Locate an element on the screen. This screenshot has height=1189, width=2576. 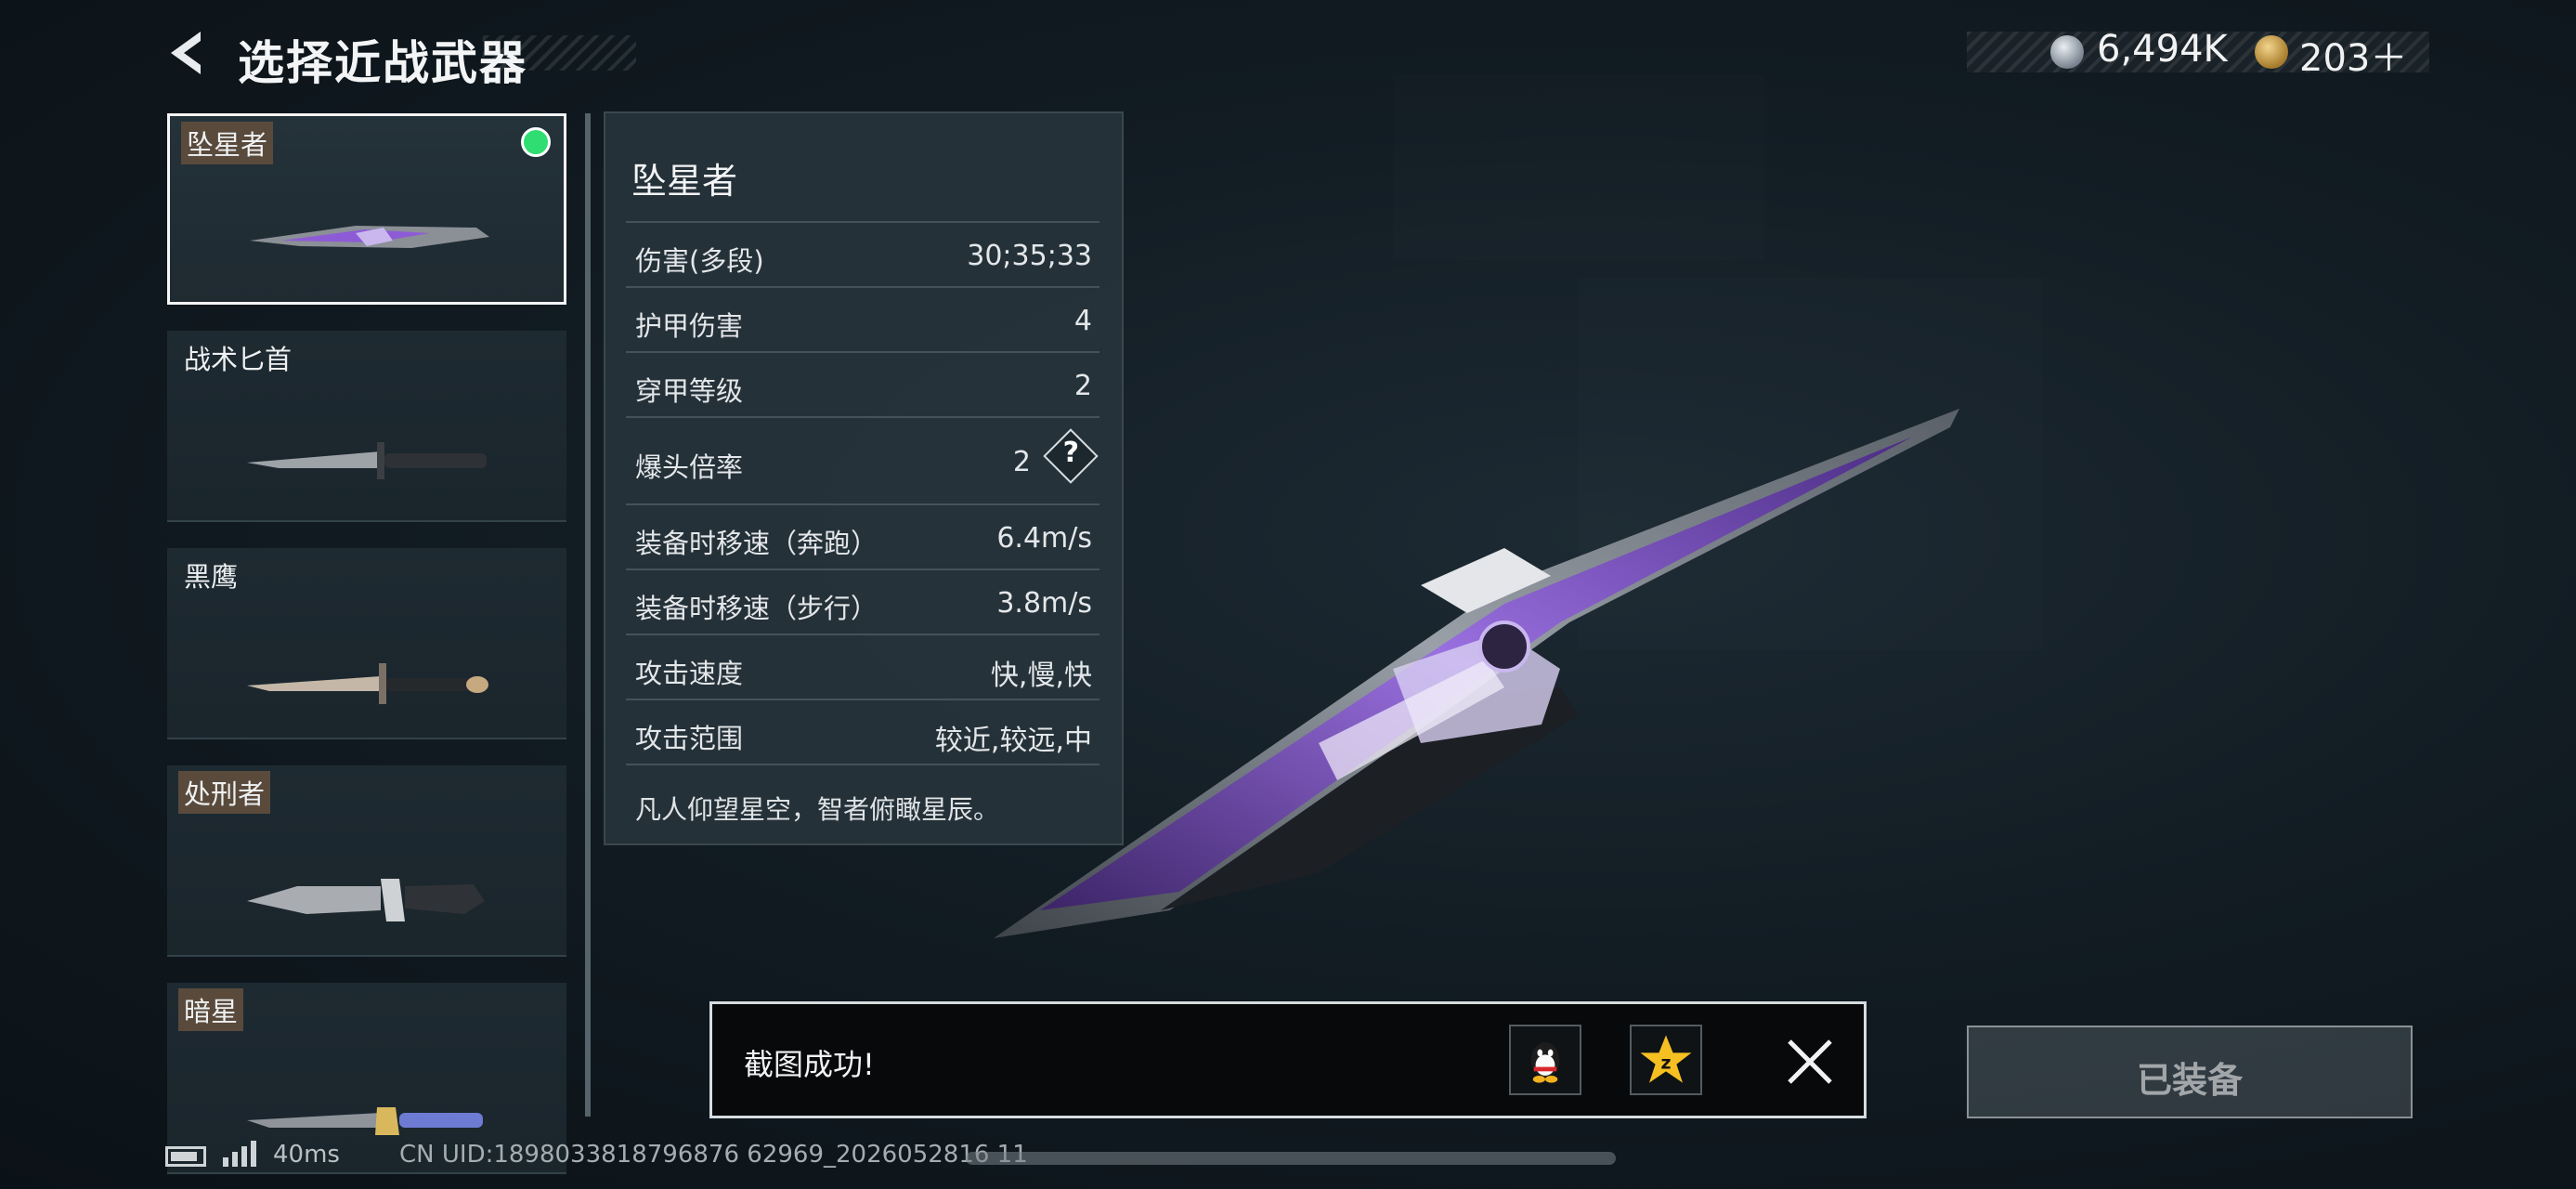
dark-star-knife-thumb is located at coordinates (365, 1121).